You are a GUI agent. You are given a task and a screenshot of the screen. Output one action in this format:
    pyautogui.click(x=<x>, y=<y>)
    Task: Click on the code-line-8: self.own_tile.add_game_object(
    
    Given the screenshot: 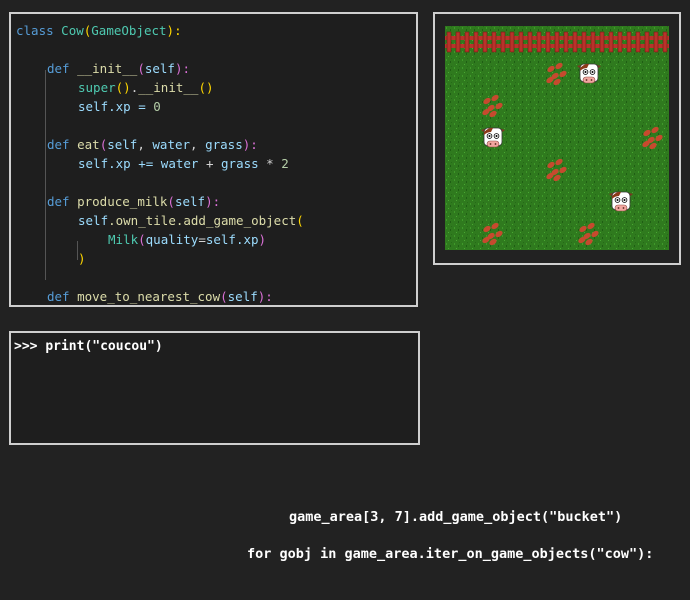 What is the action you would take?
    pyautogui.click(x=191, y=220)
    